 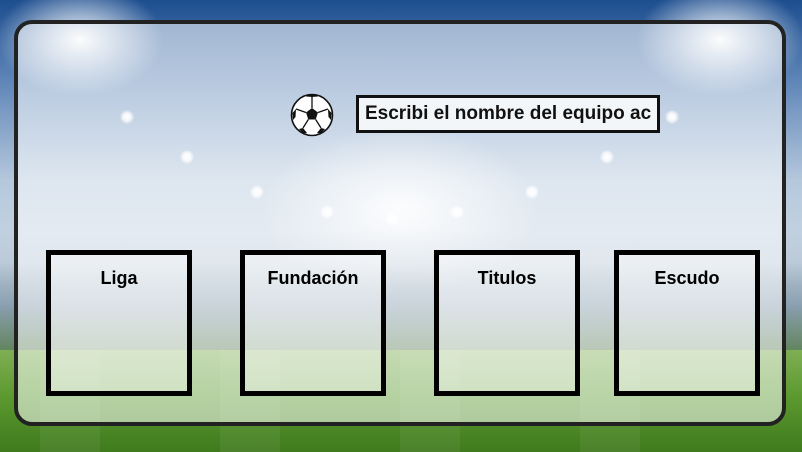 What do you see at coordinates (687, 323) in the screenshot?
I see `escudo-box: Escudo` at bounding box center [687, 323].